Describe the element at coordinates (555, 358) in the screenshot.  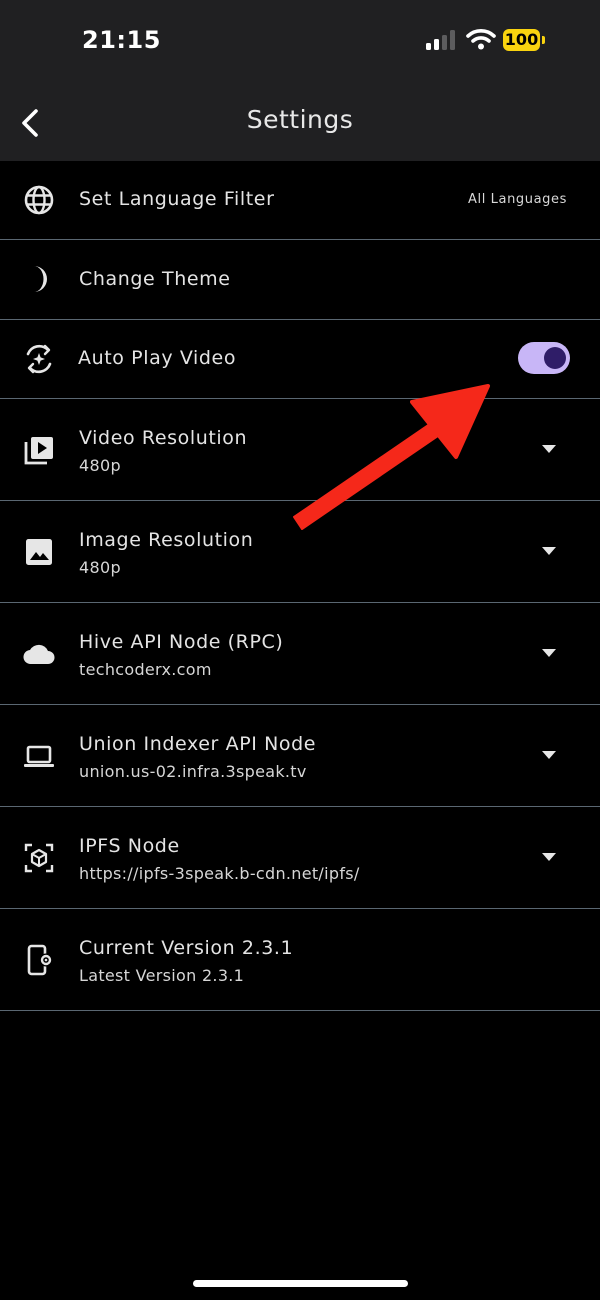
I see `toggle-knob` at that location.